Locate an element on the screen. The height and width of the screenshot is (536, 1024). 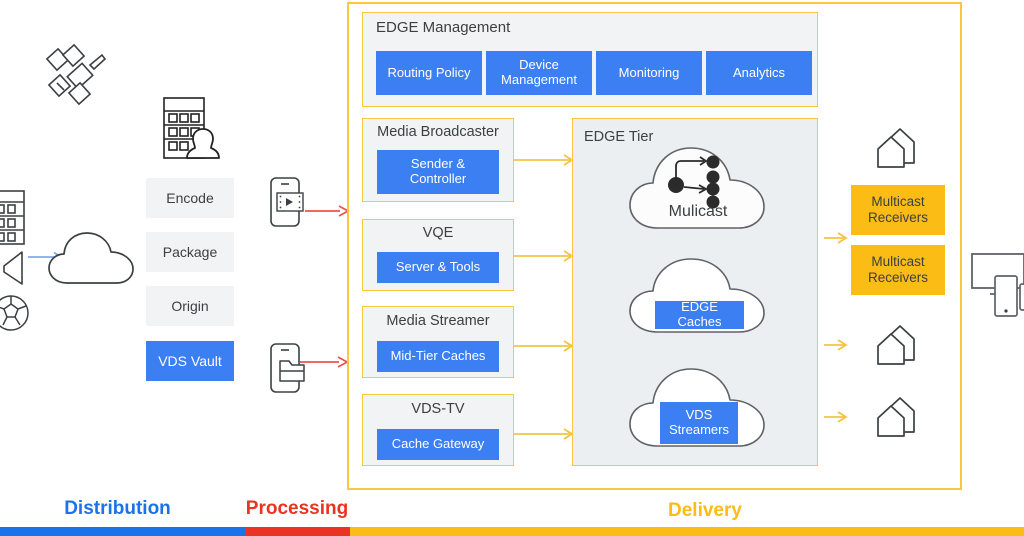
process-step-label: Package is located at coordinates (190, 252).